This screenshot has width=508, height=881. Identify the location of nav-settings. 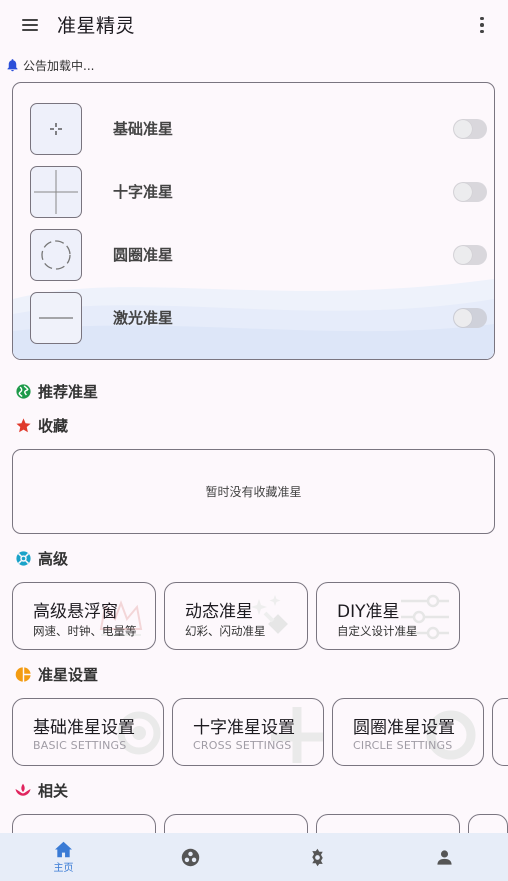
(317, 857).